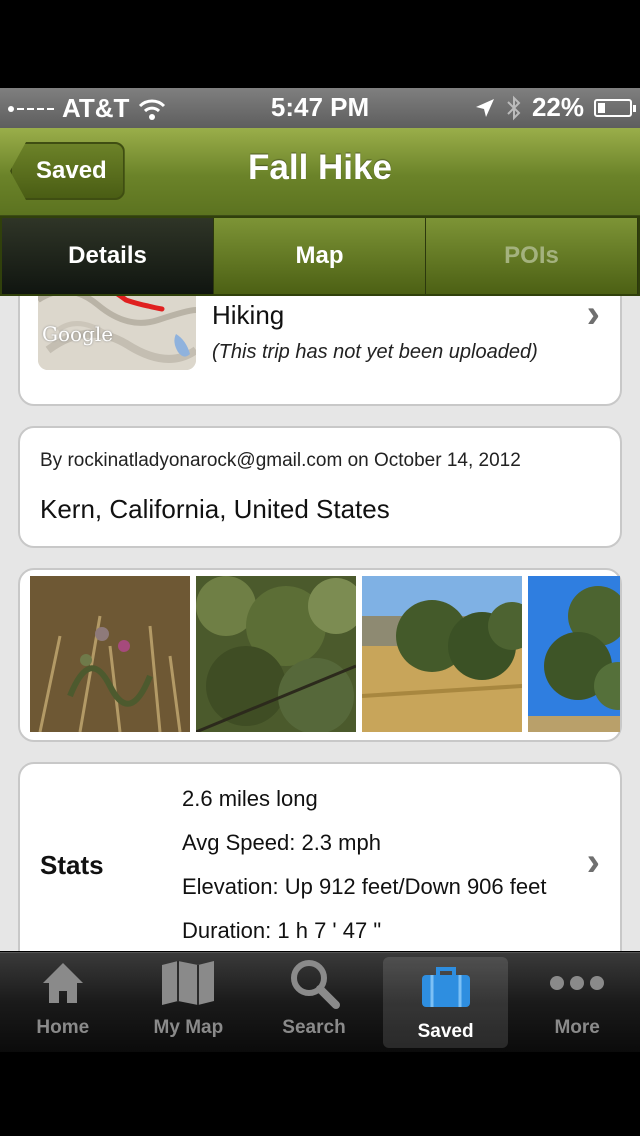  I want to click on segmented-control: Details Map POIs, so click(320, 256).